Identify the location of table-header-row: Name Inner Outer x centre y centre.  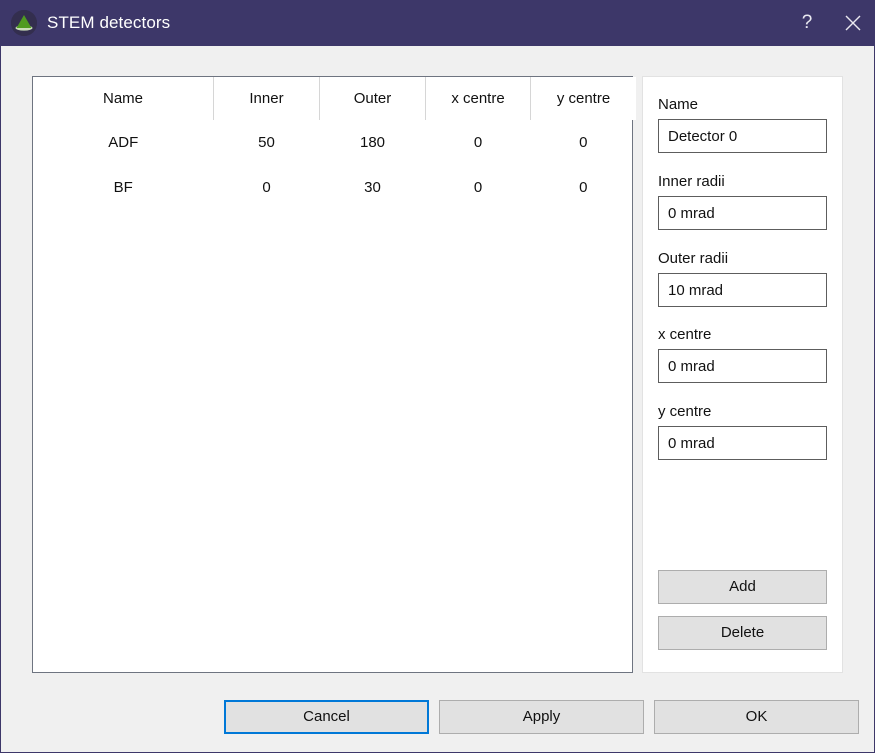
(334, 98).